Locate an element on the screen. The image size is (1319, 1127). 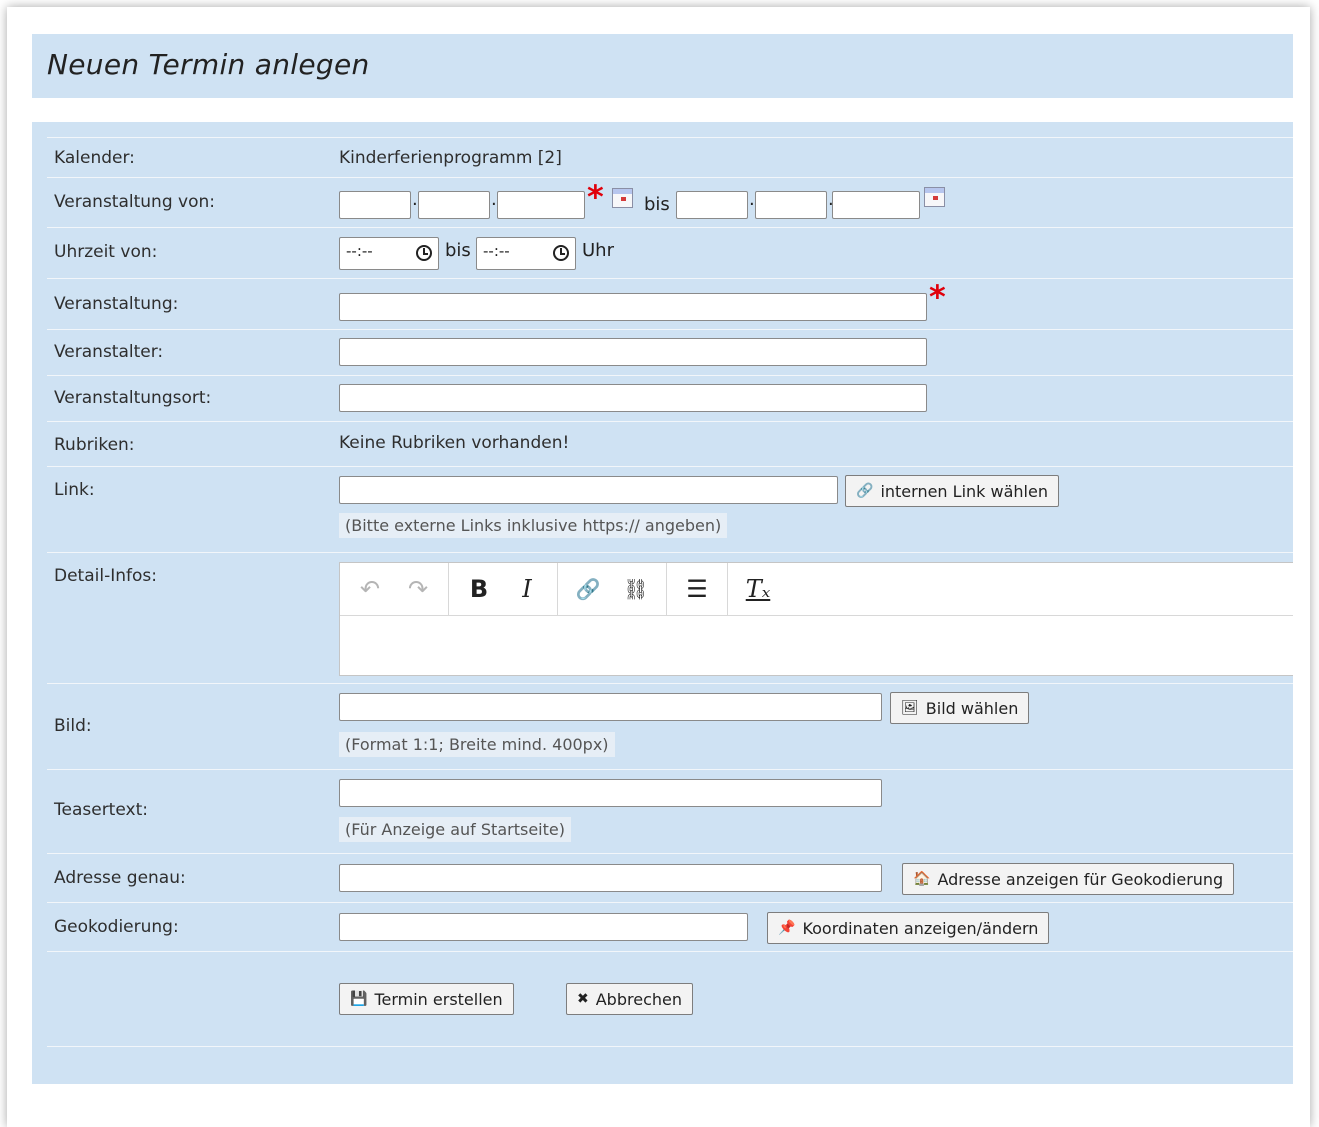
row-veranstaltung-von: Veranstaltung von: . . * bis . . is located at coordinates (670, 202).